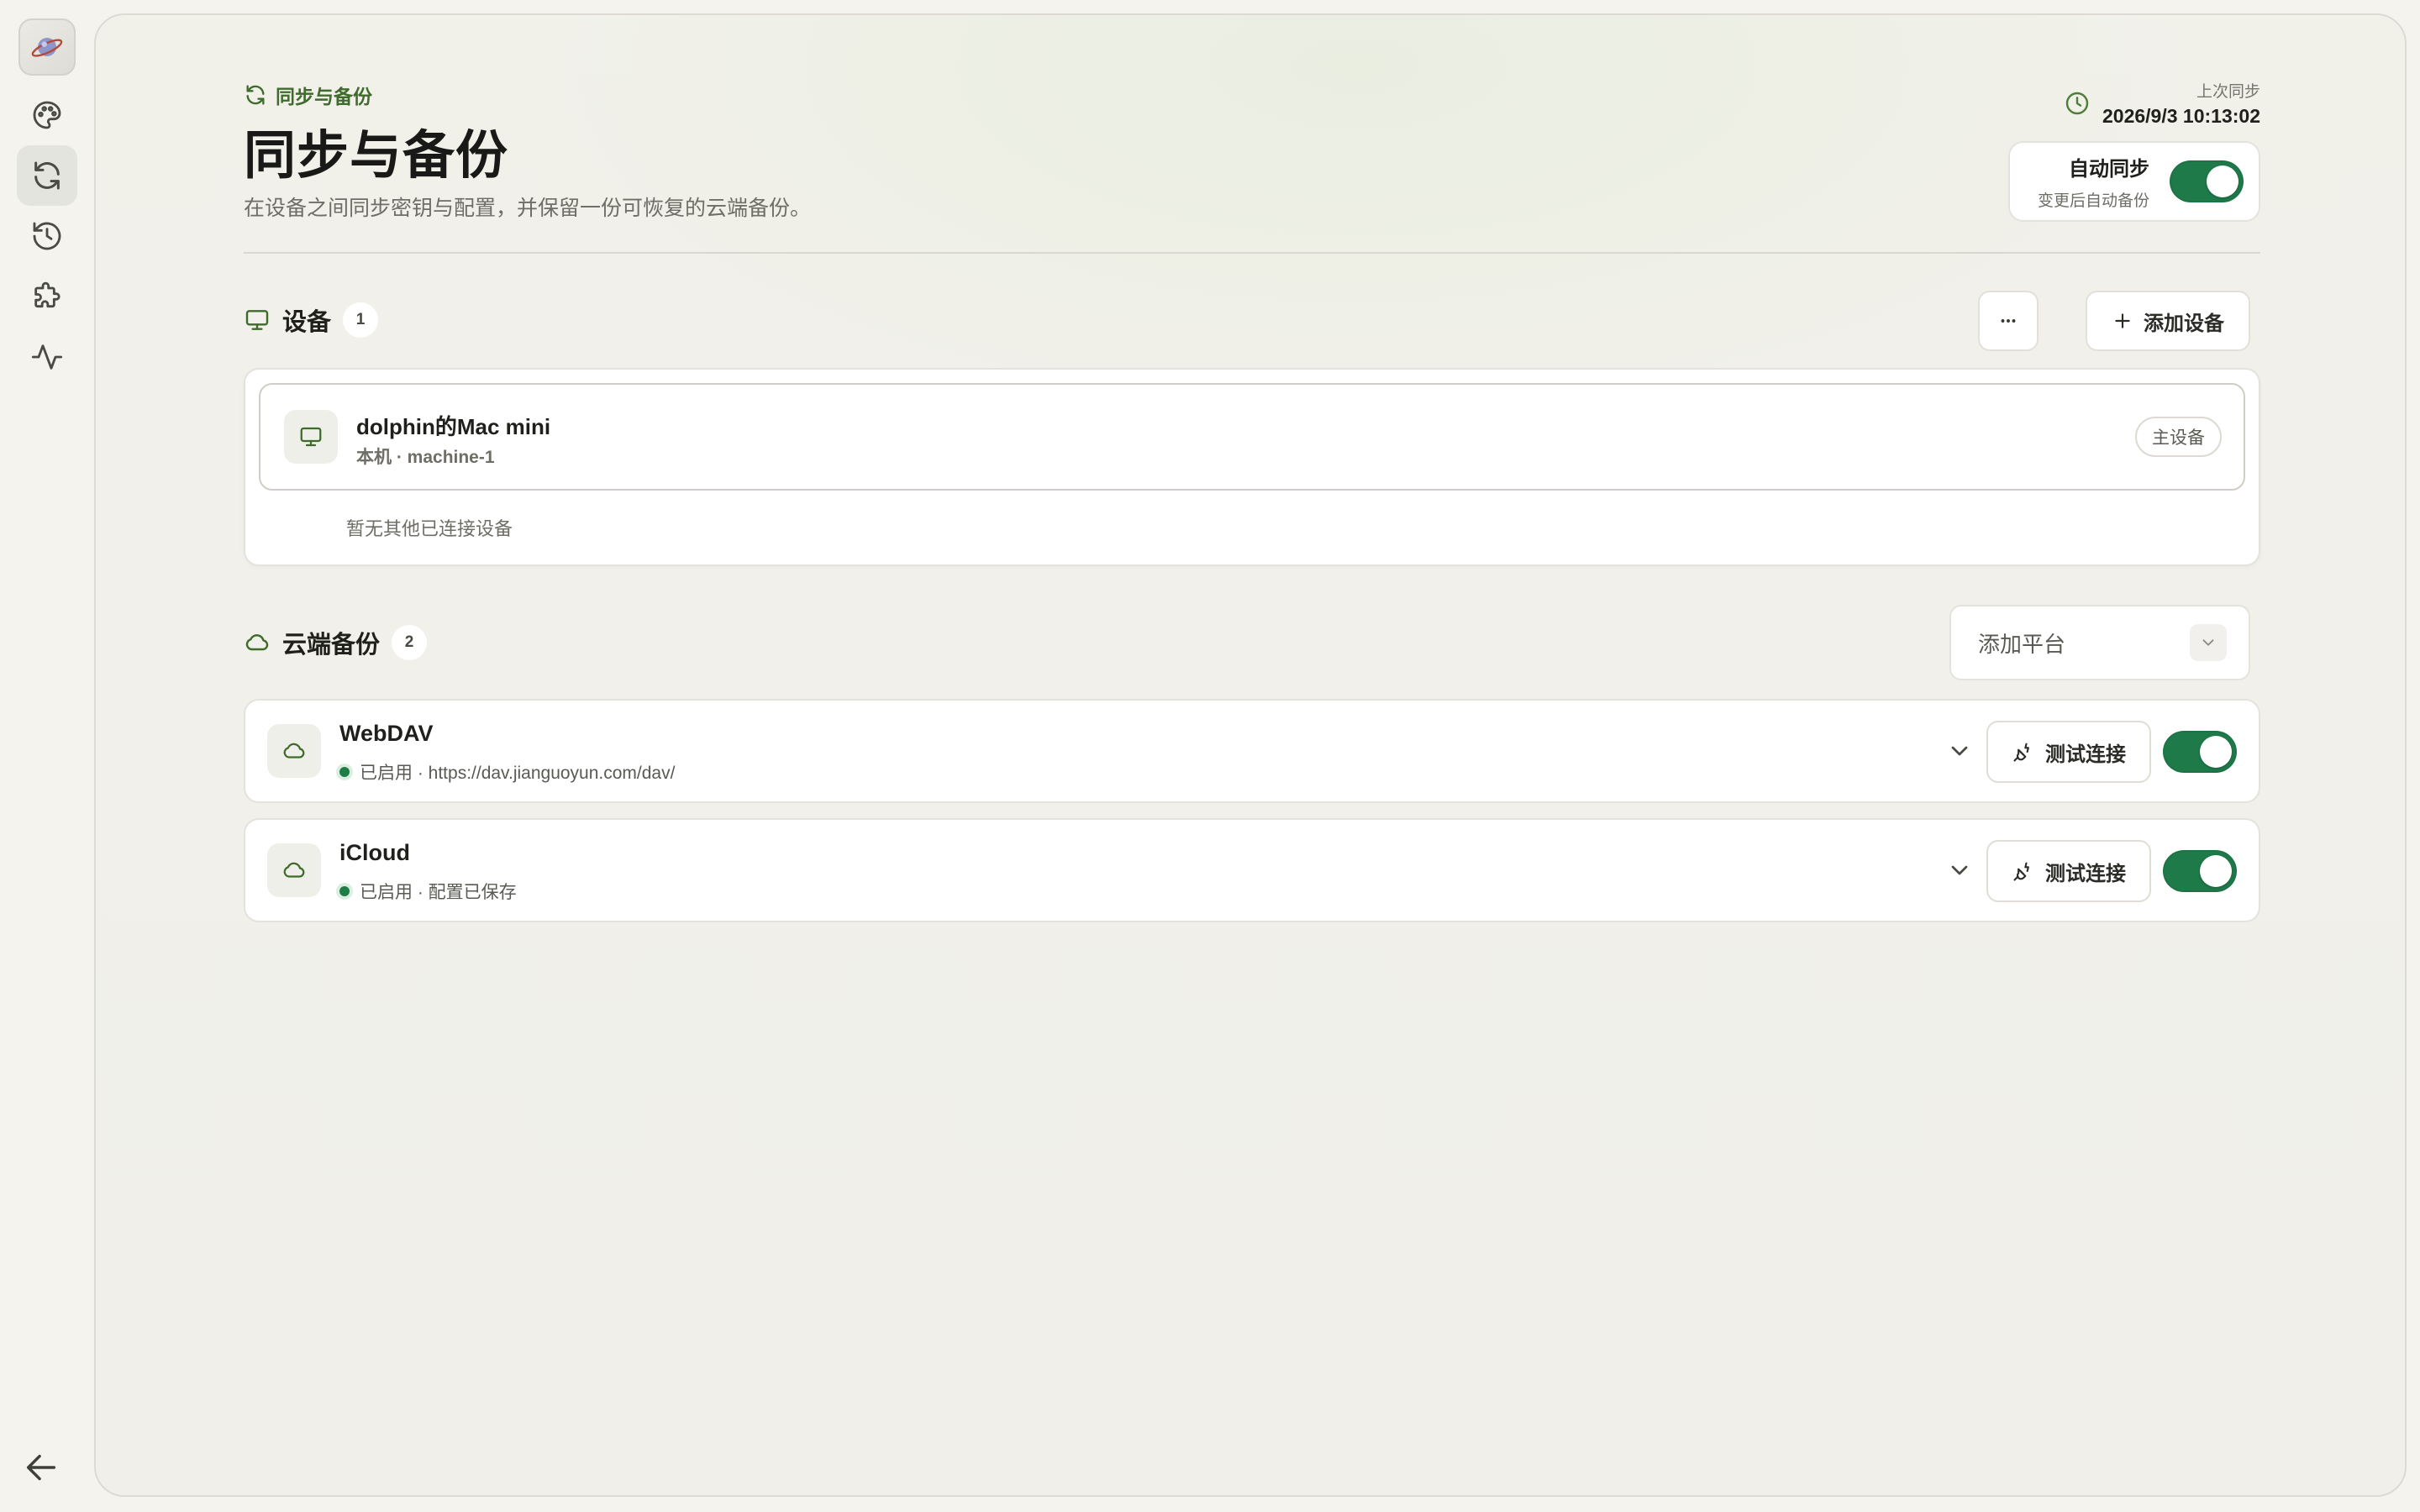 Image resolution: width=2420 pixels, height=1512 pixels. Describe the element at coordinates (2093, 201) in the screenshot. I see `auto-sync-subtitle: 变更后自动备份` at that location.